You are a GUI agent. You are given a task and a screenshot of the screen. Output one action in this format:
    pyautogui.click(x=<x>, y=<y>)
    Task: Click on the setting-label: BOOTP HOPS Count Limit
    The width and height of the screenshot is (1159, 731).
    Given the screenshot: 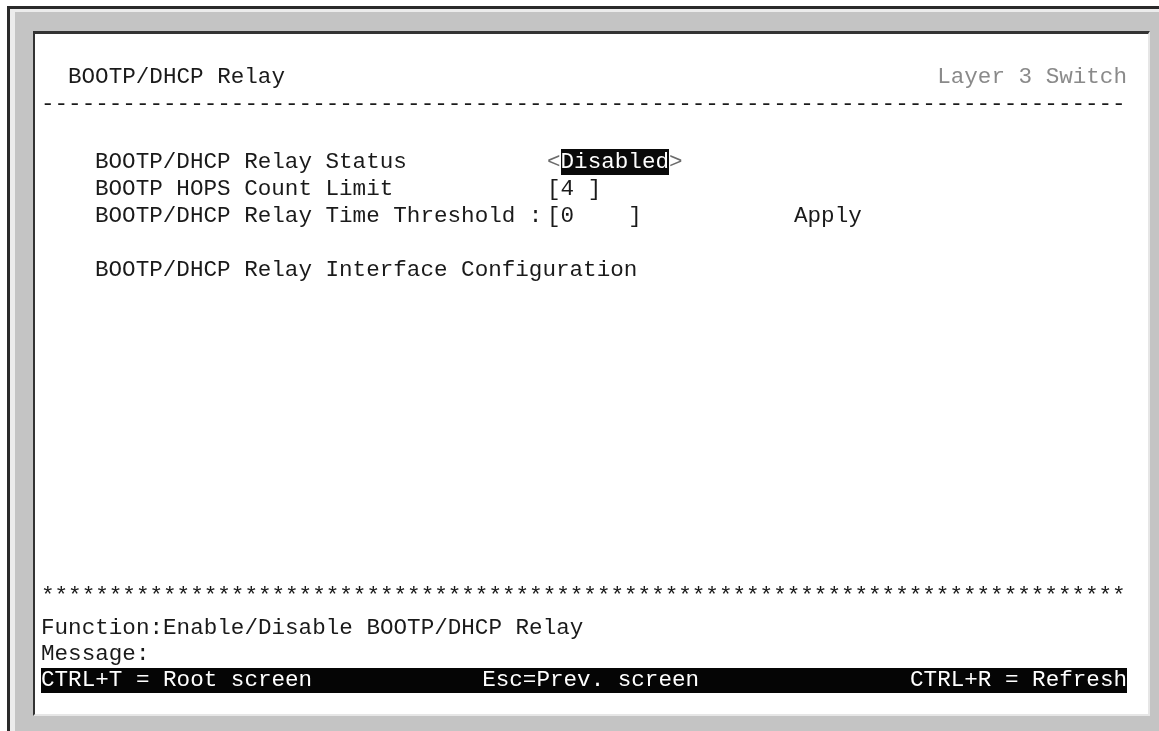 What is the action you would take?
    pyautogui.click(x=244, y=189)
    